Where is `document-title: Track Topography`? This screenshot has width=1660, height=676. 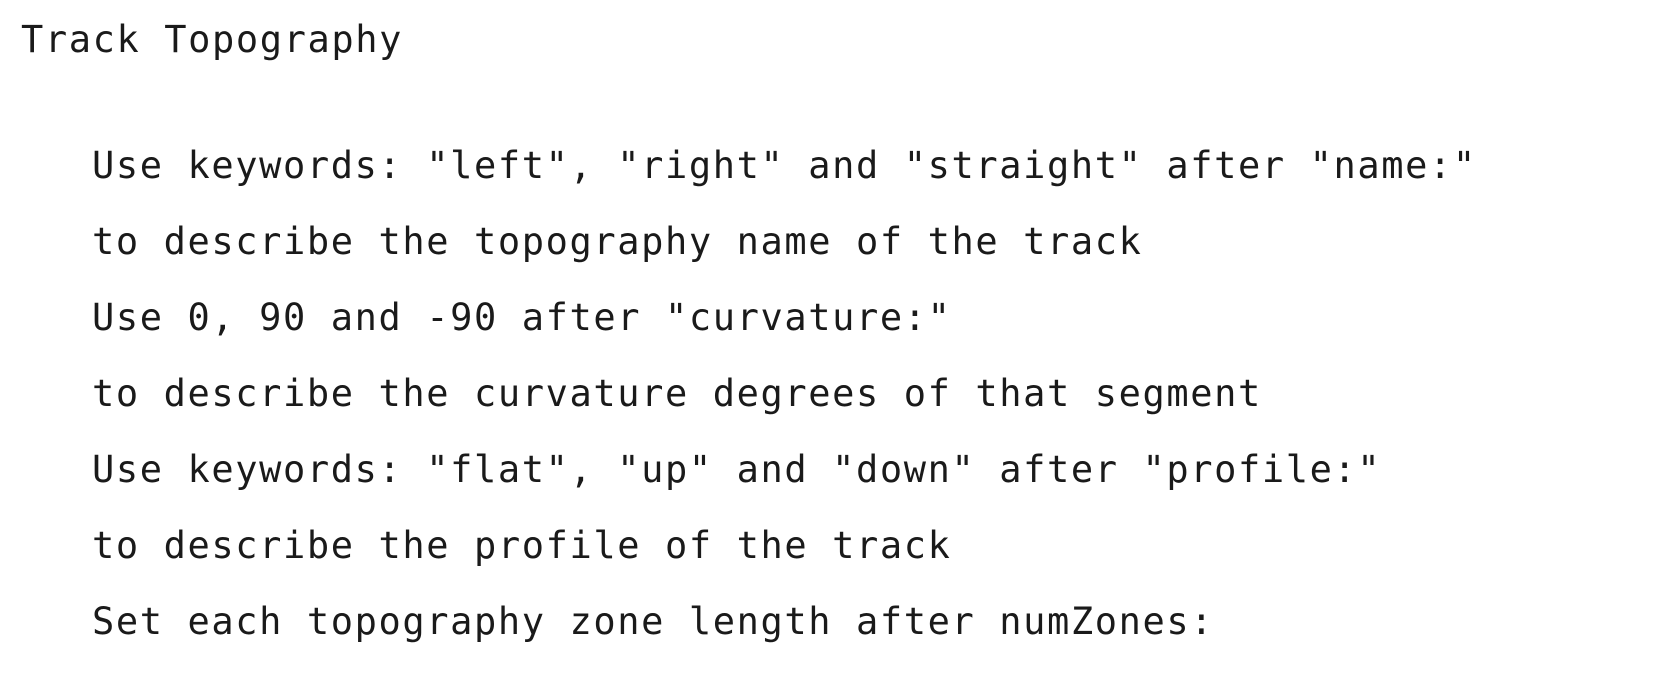 document-title: Track Topography is located at coordinates (212, 39).